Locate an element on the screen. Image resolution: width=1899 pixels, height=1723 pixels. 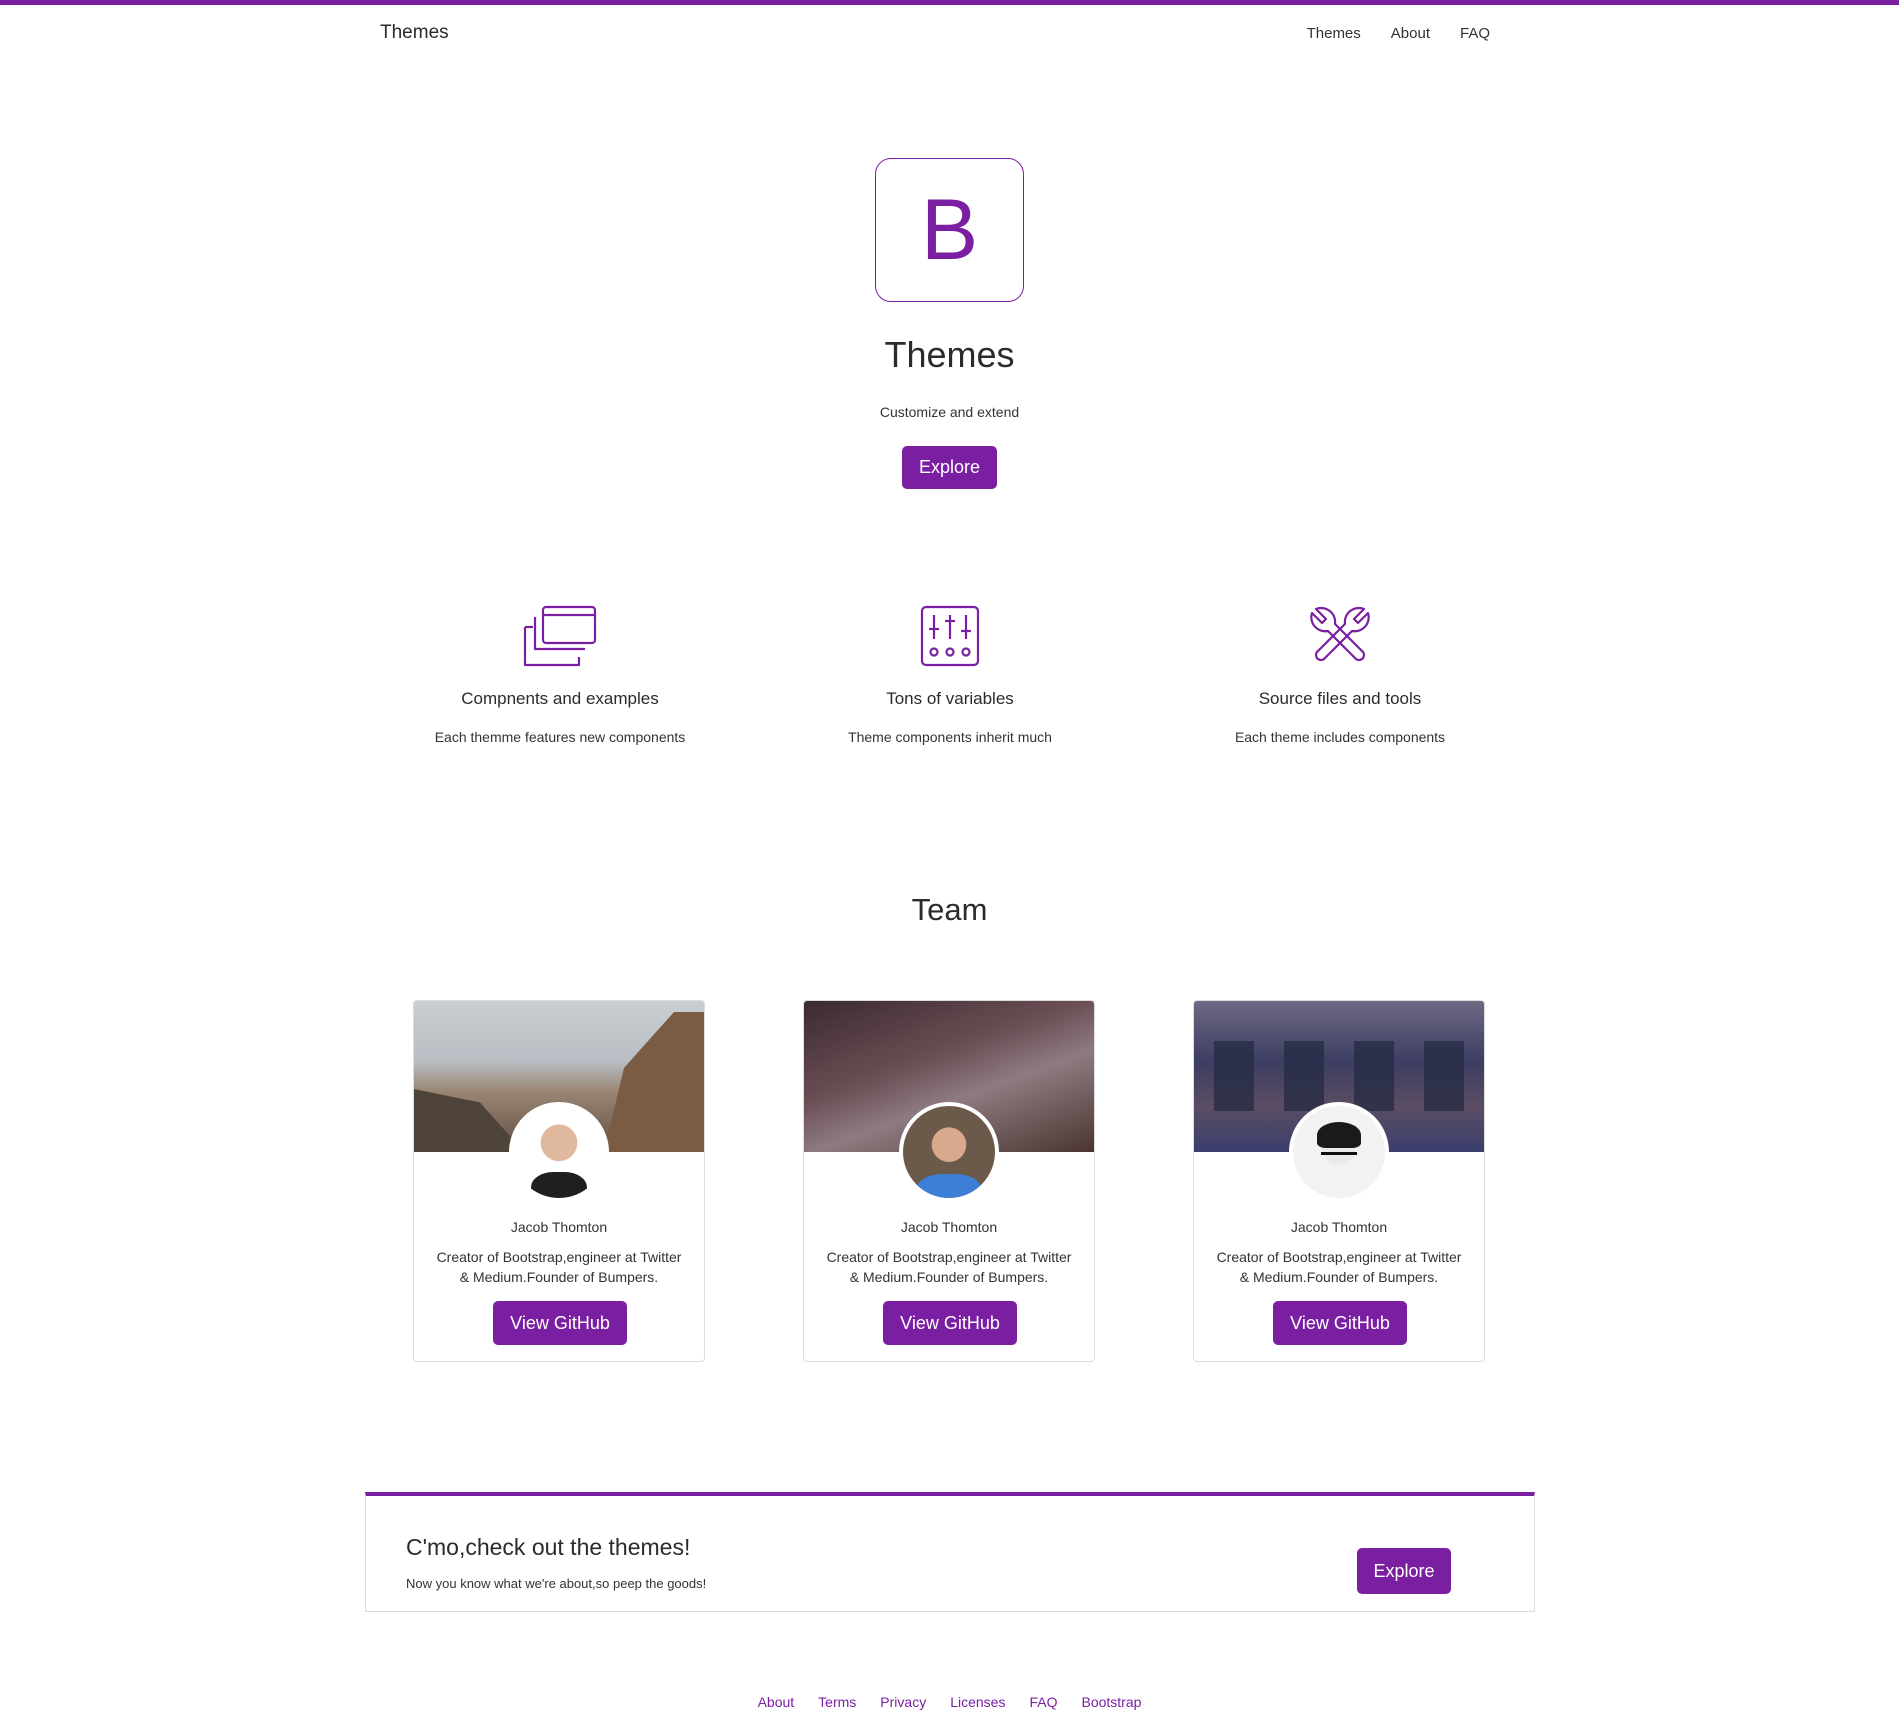
sliders-icon is located at coordinates (950, 637).